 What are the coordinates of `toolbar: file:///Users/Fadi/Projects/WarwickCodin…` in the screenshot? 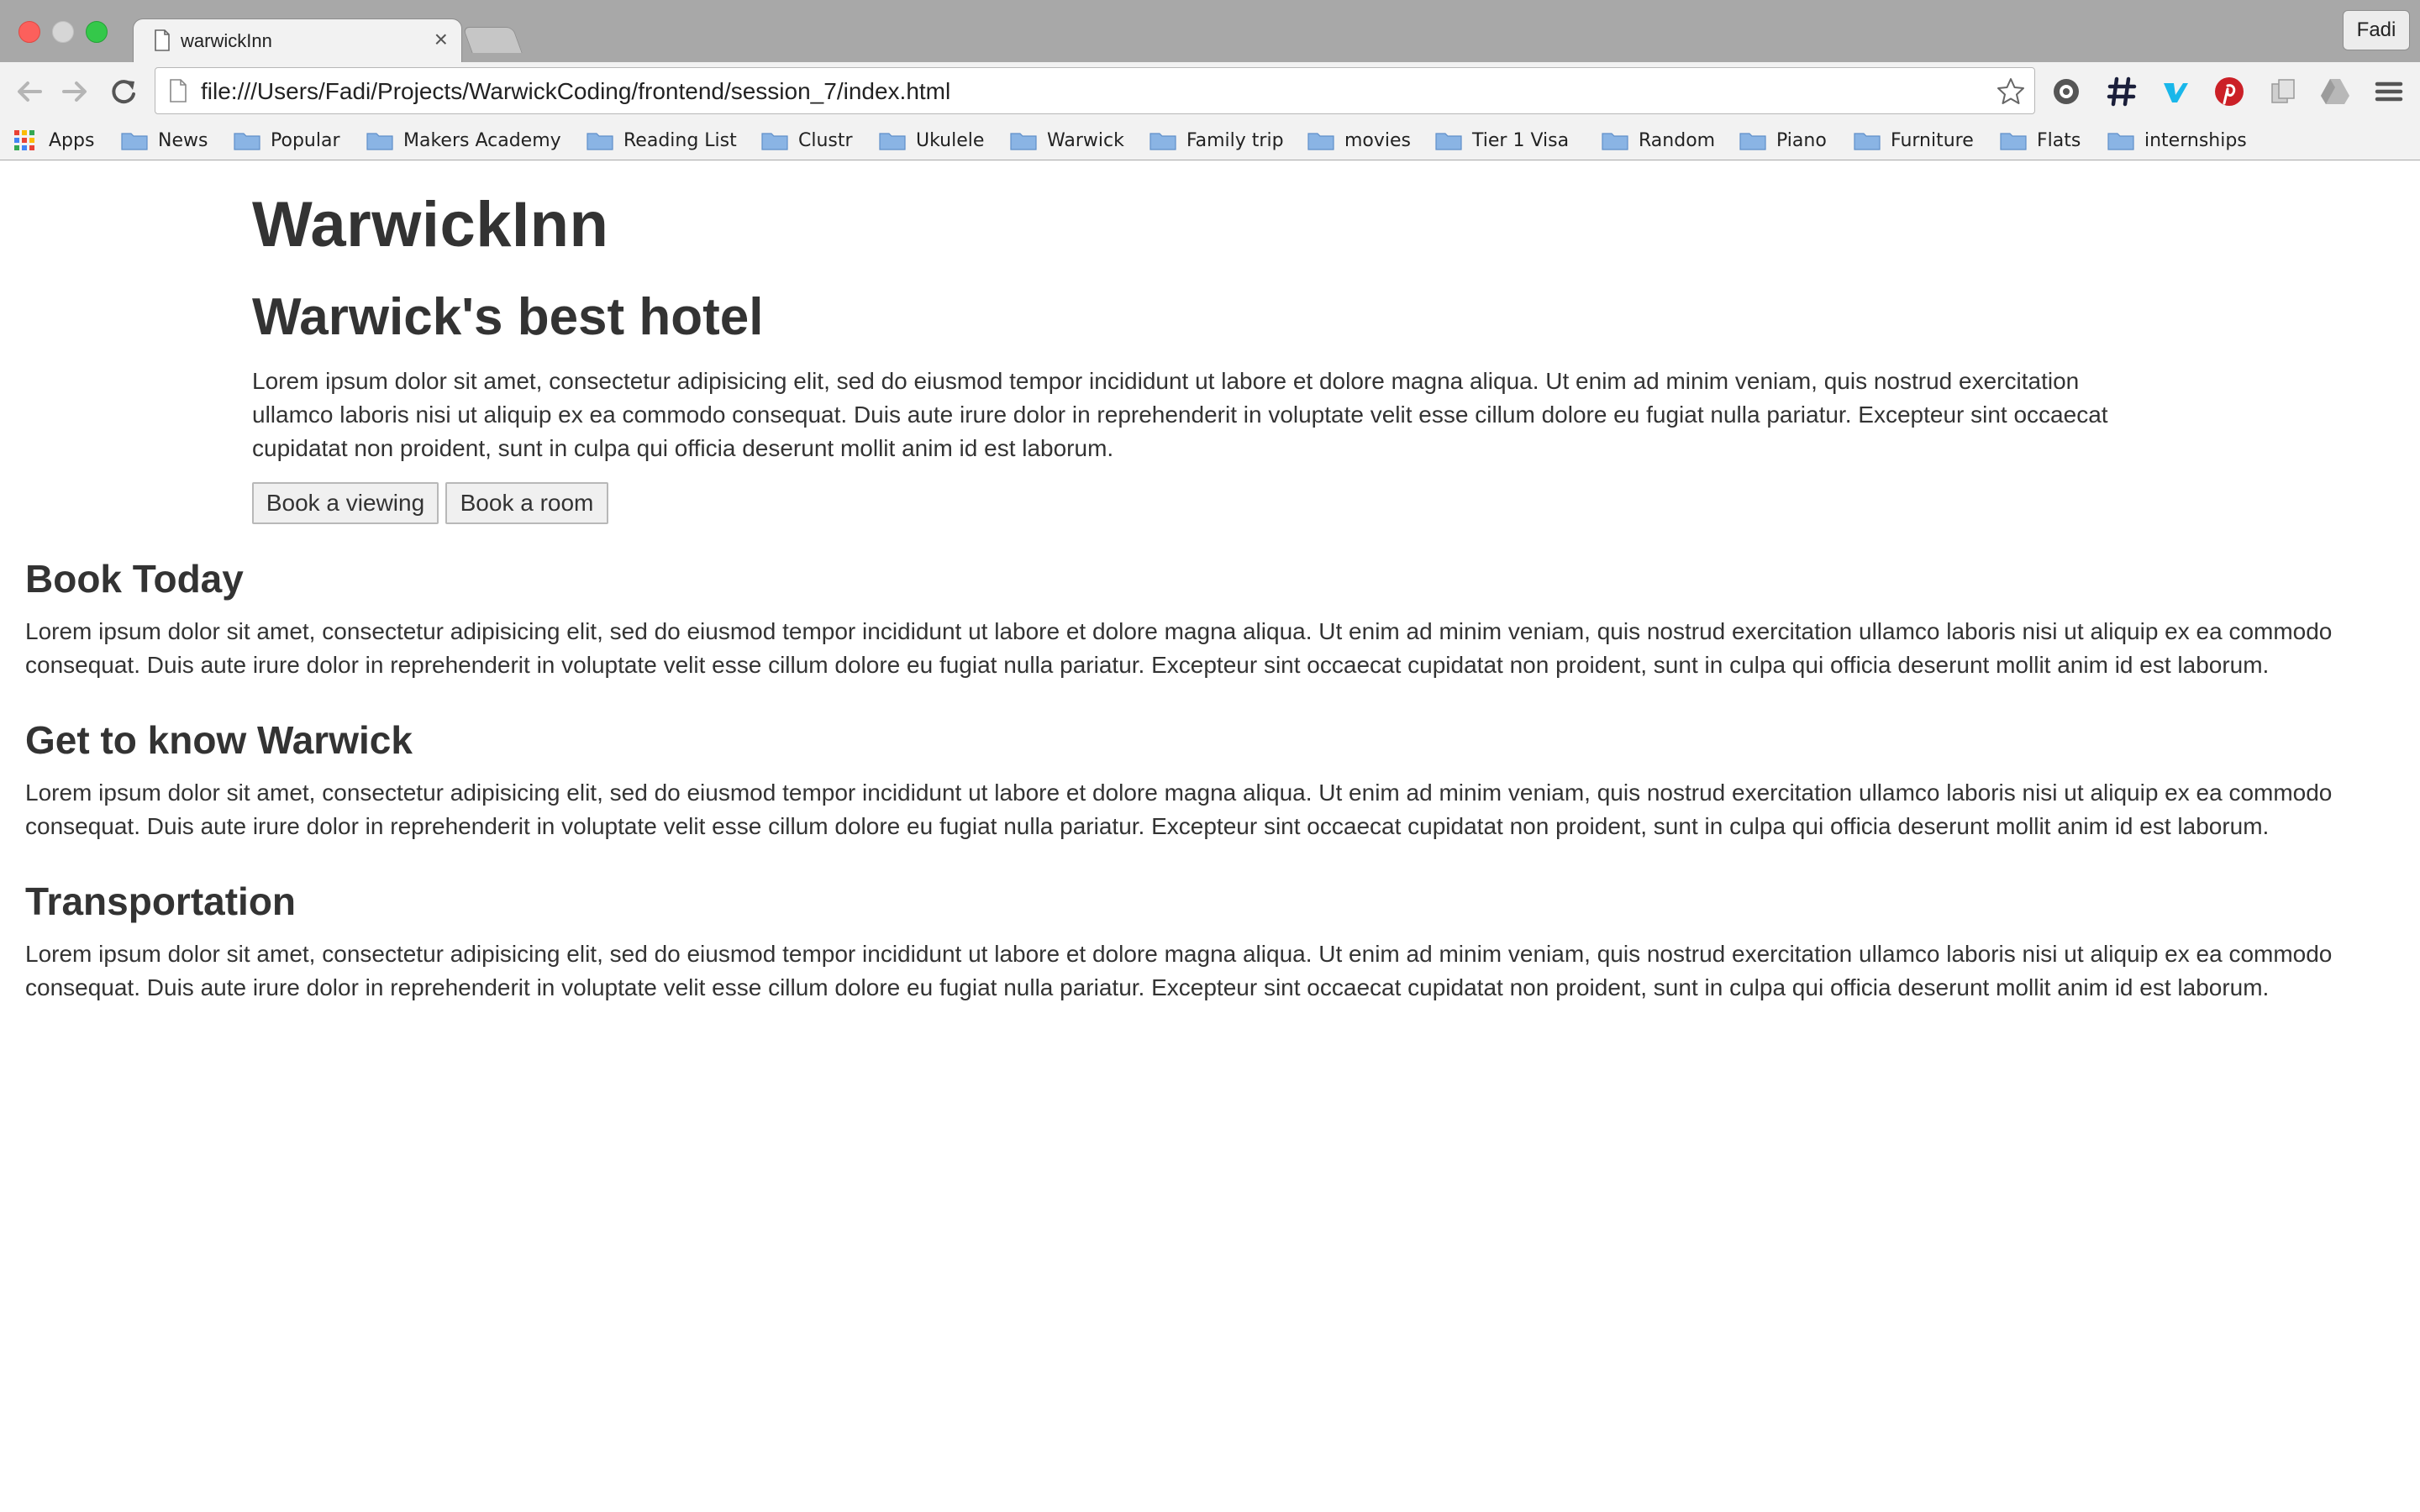 It's located at (1210, 91).